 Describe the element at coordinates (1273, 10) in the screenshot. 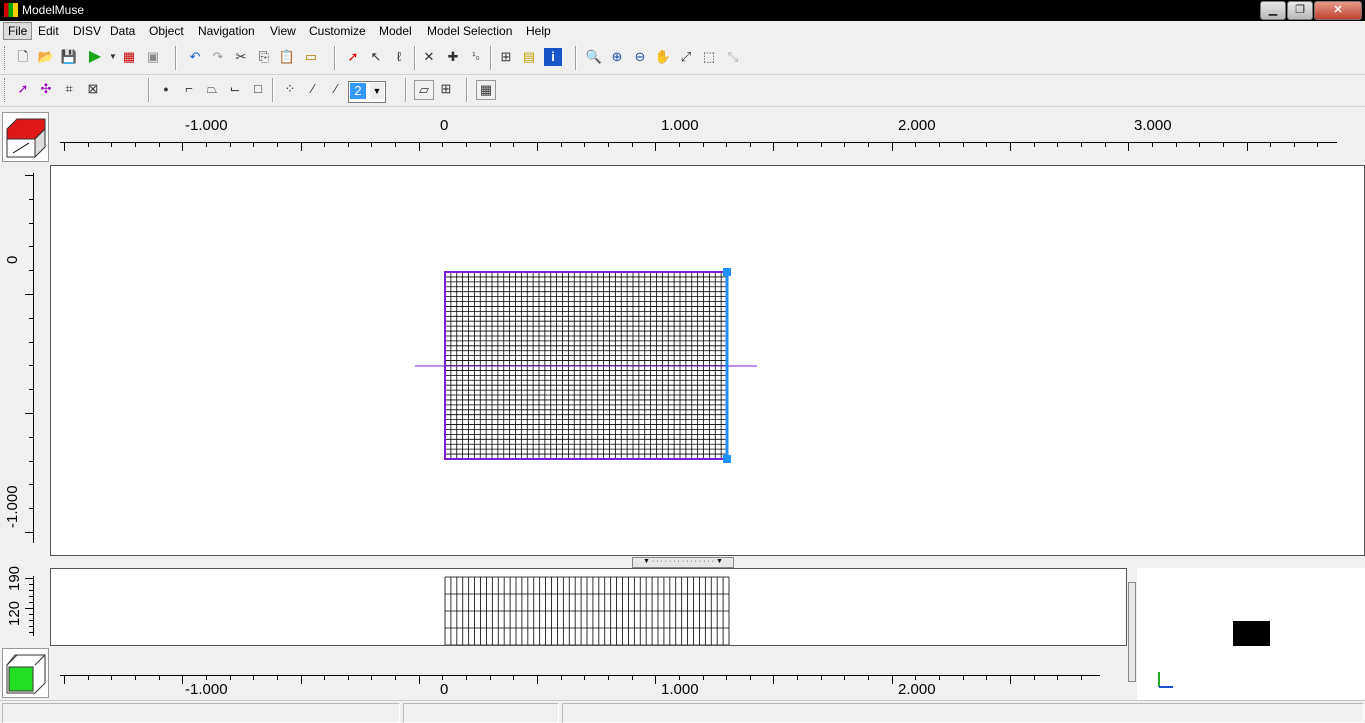

I see `minimize-button: ▁` at that location.